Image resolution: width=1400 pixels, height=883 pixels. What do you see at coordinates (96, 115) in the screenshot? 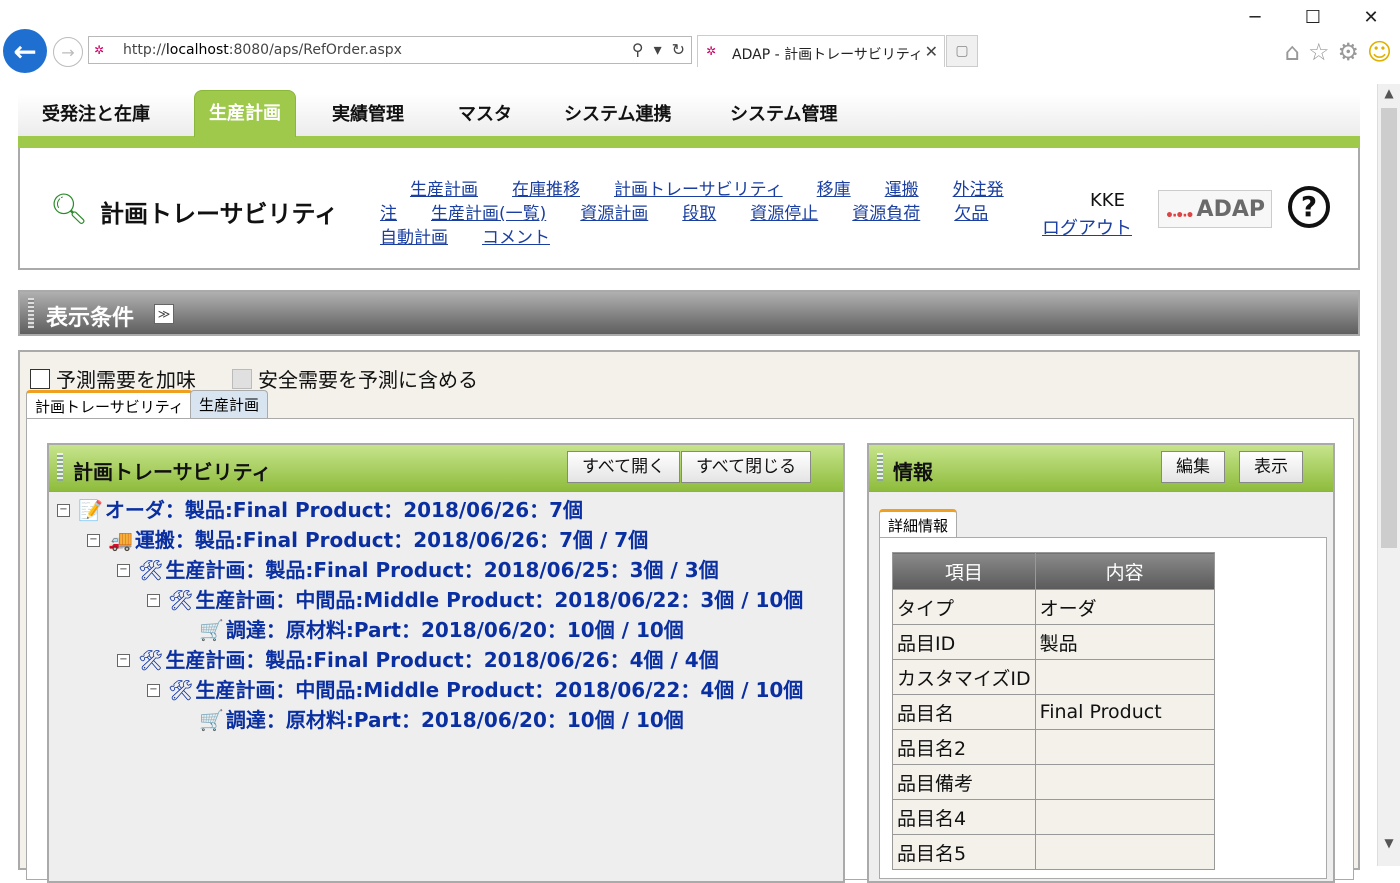
I see `menu-orders-inventory: 受発注と在庫` at bounding box center [96, 115].